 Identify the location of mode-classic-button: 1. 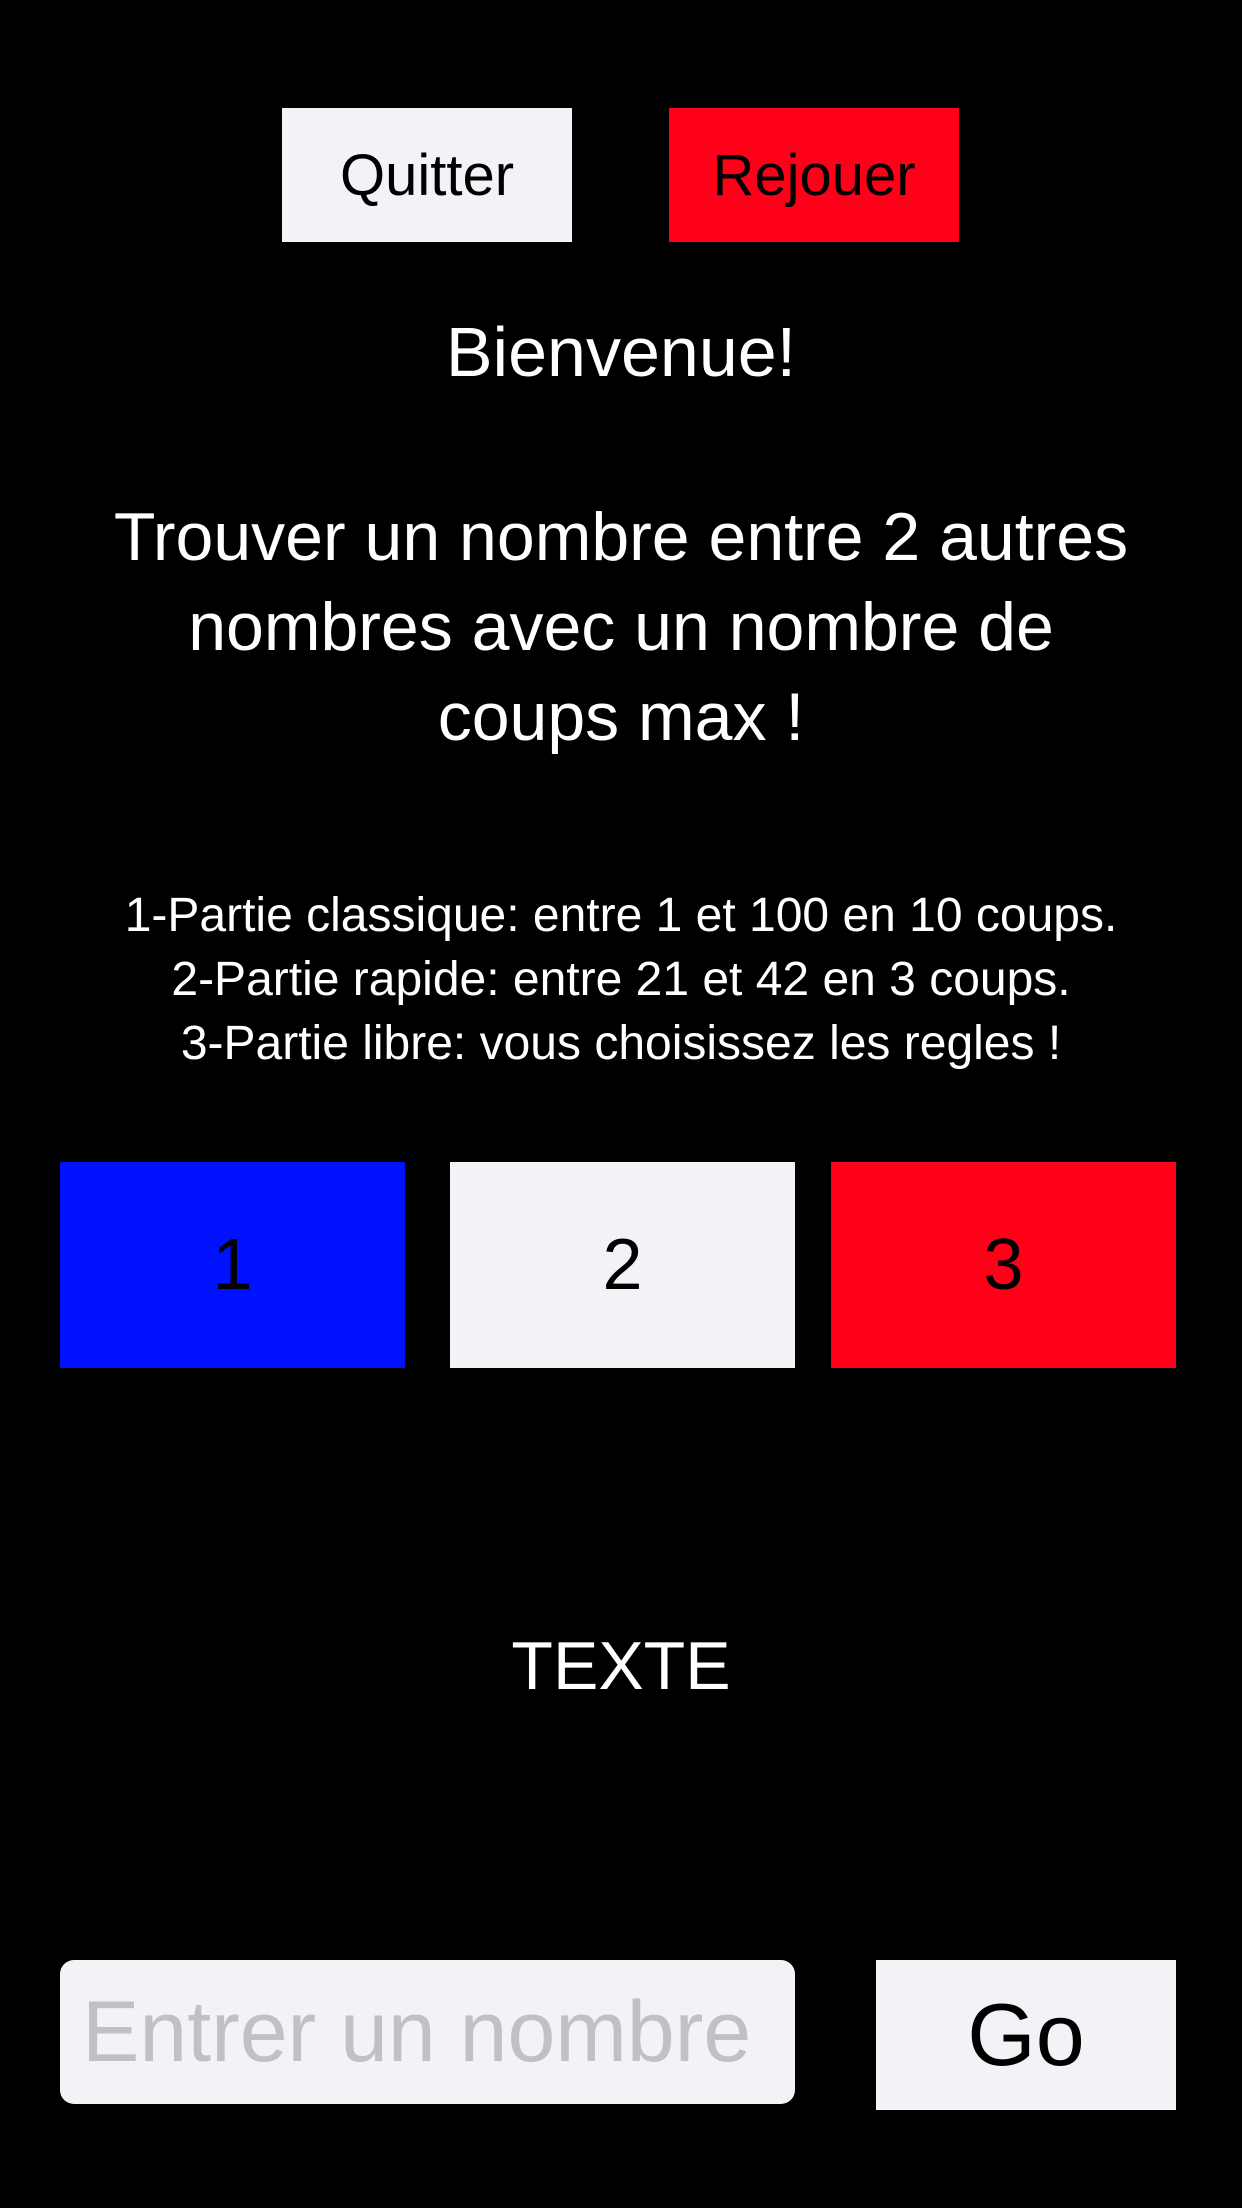
(232, 1265).